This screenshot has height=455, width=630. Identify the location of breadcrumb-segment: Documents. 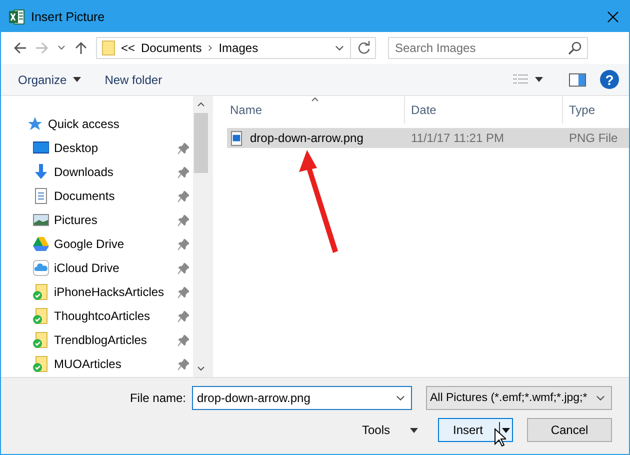
(171, 48).